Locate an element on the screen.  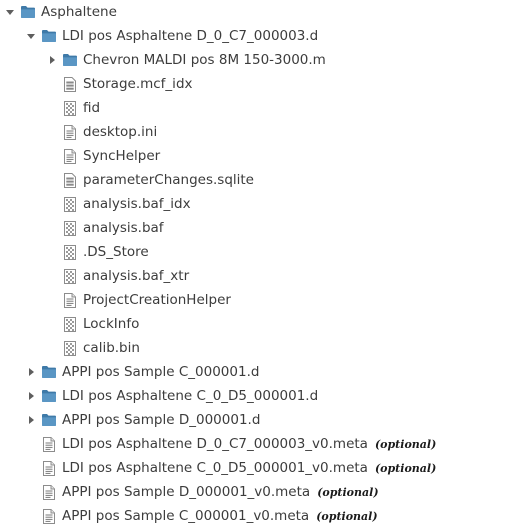
tree-item-projectcreationhelper: ProjectCreationHelper is located at coordinates (115, 300).